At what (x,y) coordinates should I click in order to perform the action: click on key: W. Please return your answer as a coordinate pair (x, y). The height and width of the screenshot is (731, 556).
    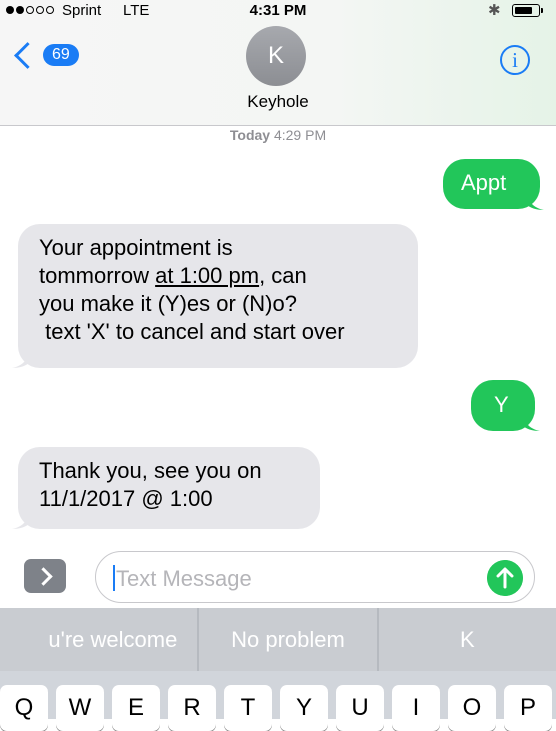
    Looking at the image, I should click on (80, 708).